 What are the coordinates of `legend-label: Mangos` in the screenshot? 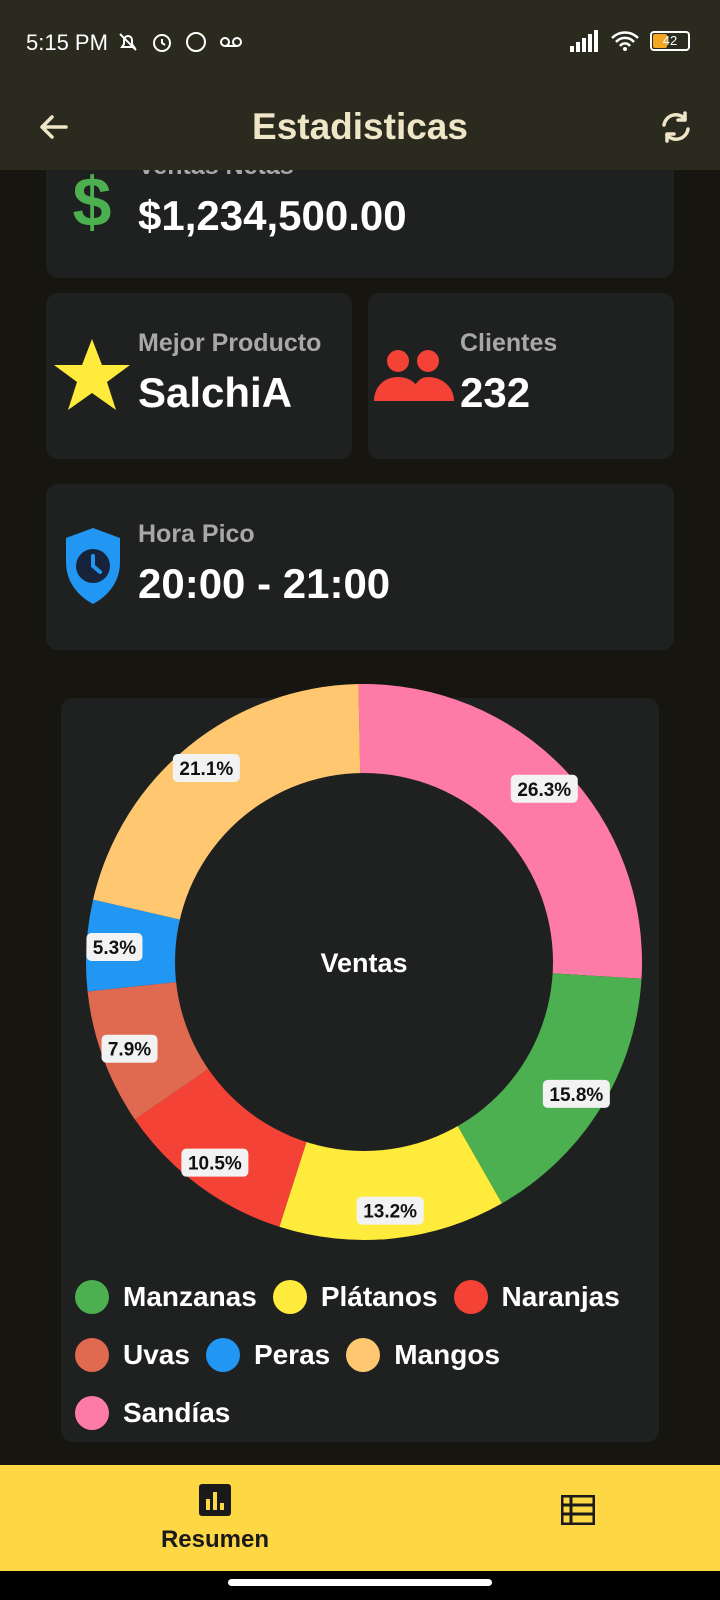 It's located at (447, 1354).